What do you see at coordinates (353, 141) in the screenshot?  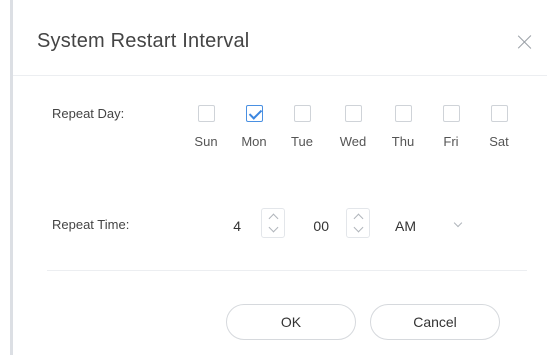 I see `day-label-wed: Wed` at bounding box center [353, 141].